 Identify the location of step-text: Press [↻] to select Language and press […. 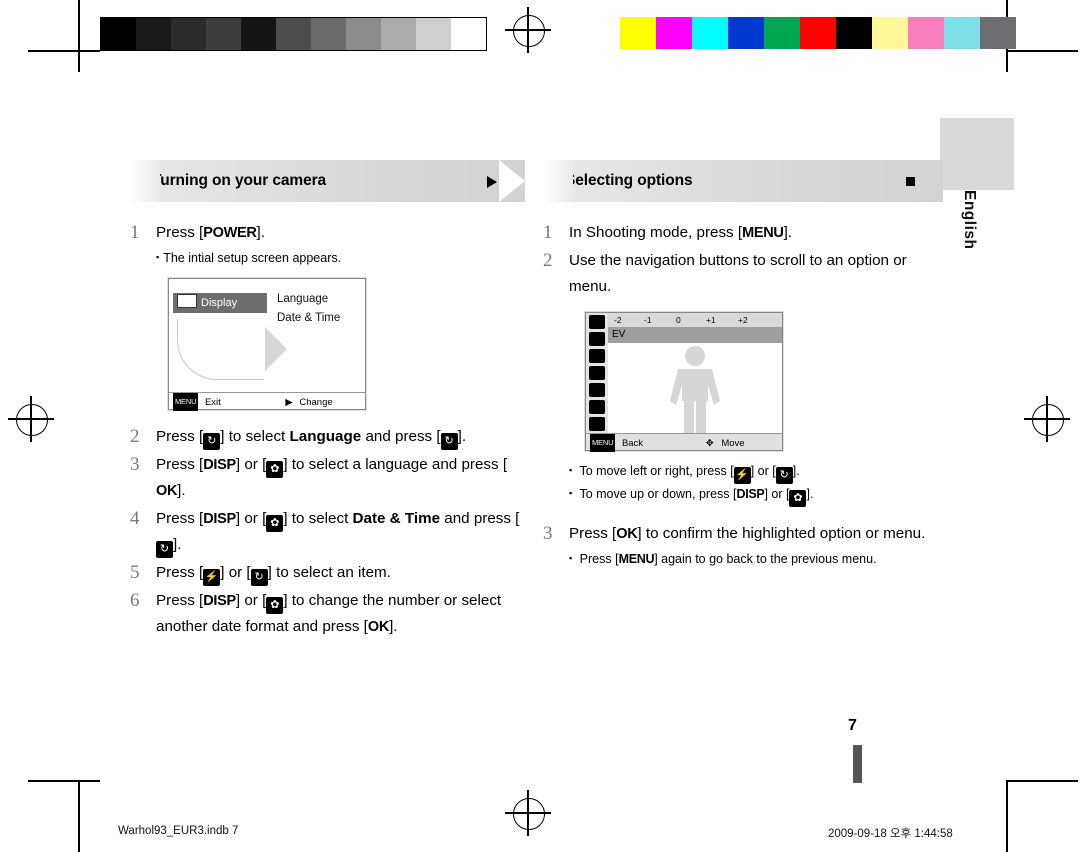
(340, 437).